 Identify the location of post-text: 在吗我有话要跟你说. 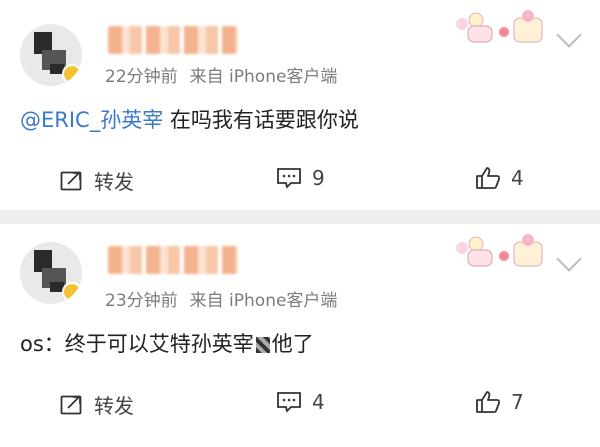
(261, 120).